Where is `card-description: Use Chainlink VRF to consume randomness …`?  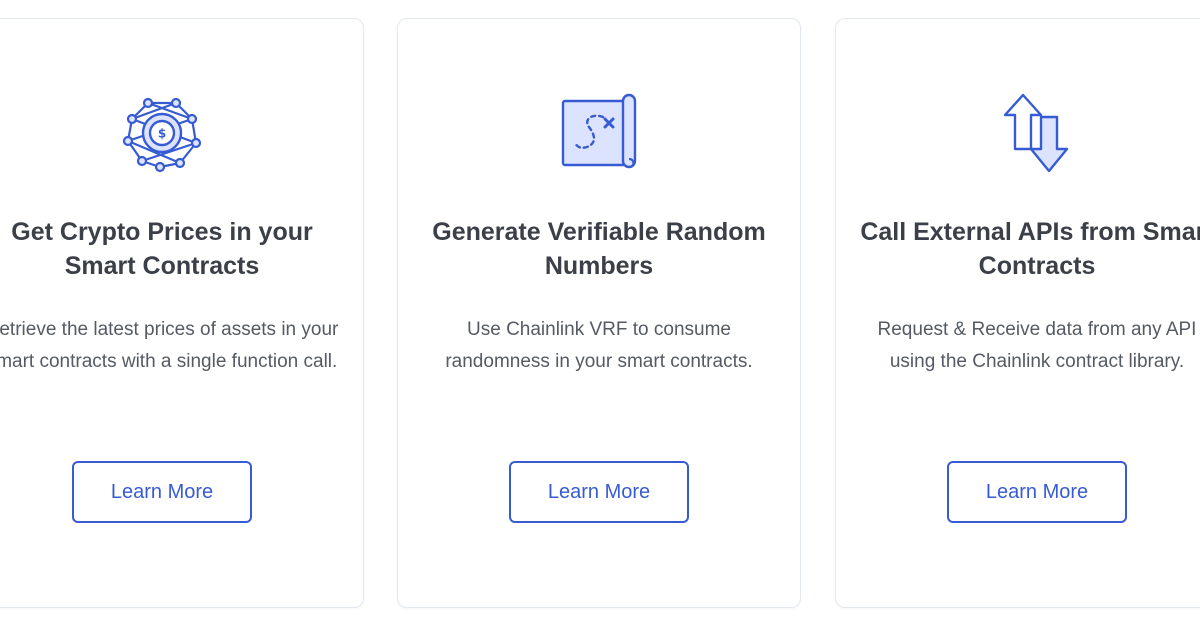
card-description: Use Chainlink VRF to consume randomness … is located at coordinates (599, 345).